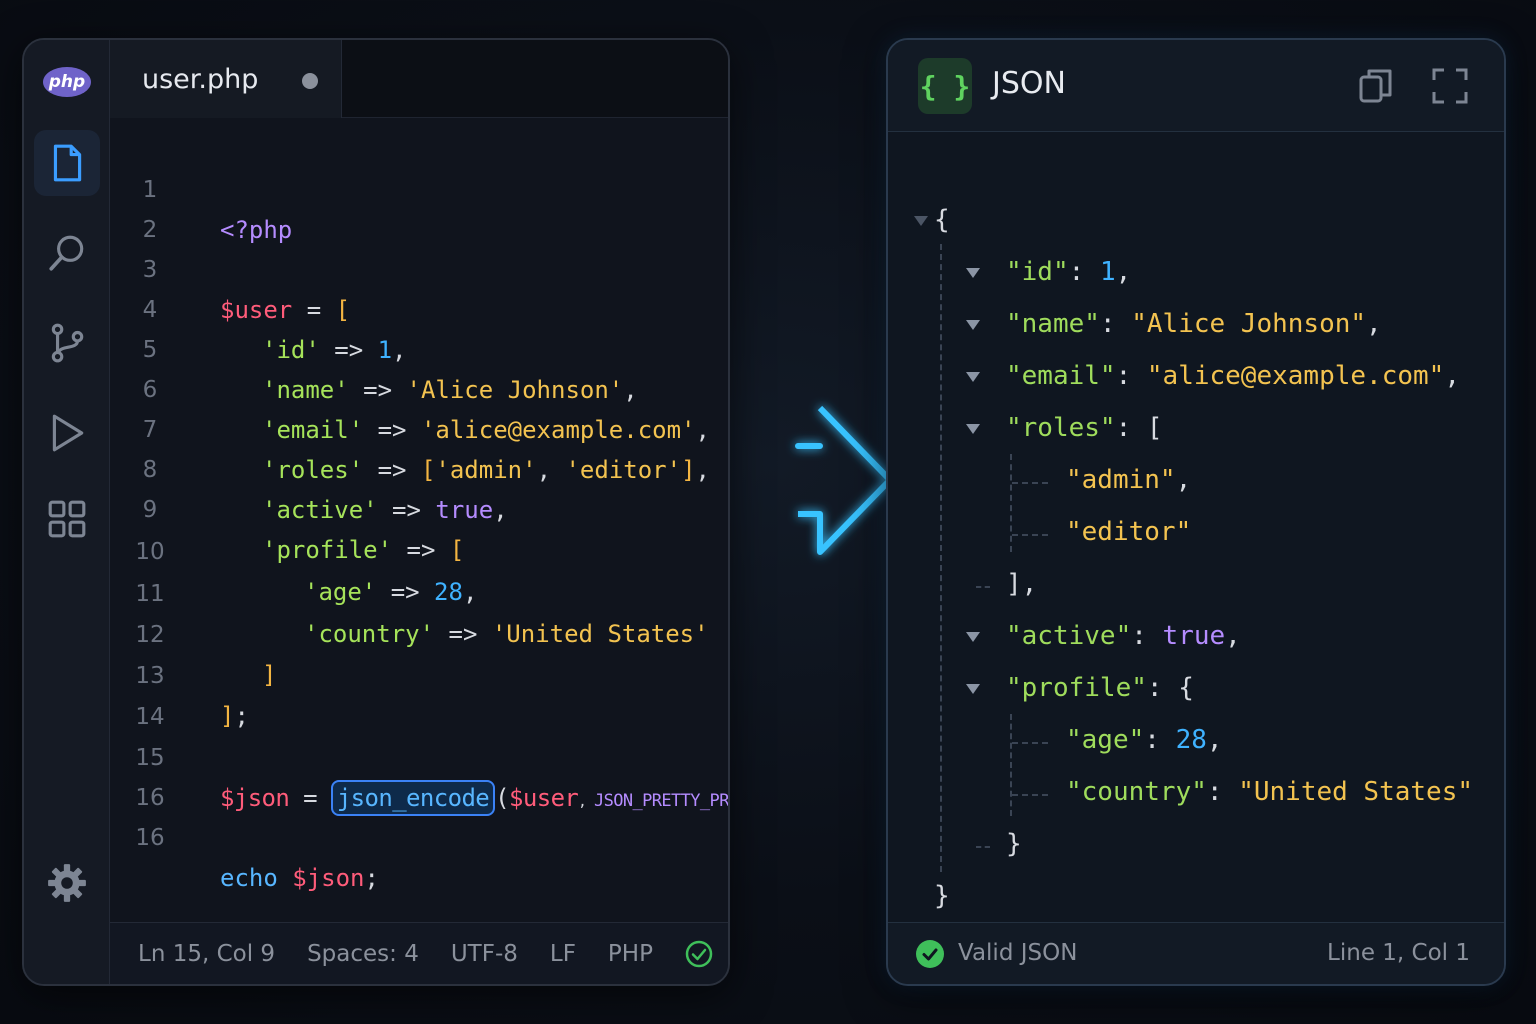  What do you see at coordinates (150, 838) in the screenshot?
I see `line-number: 16` at bounding box center [150, 838].